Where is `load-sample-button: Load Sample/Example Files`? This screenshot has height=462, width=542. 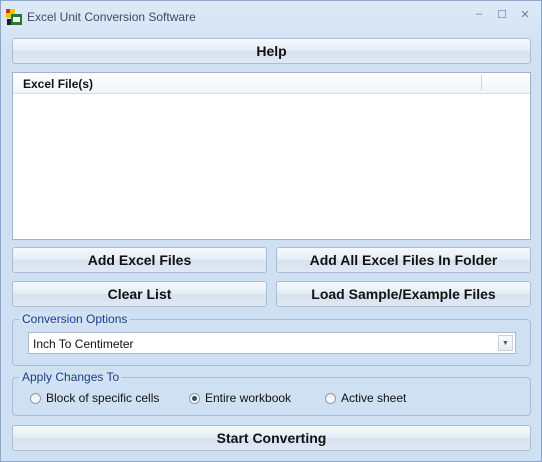 load-sample-button: Load Sample/Example Files is located at coordinates (403, 294).